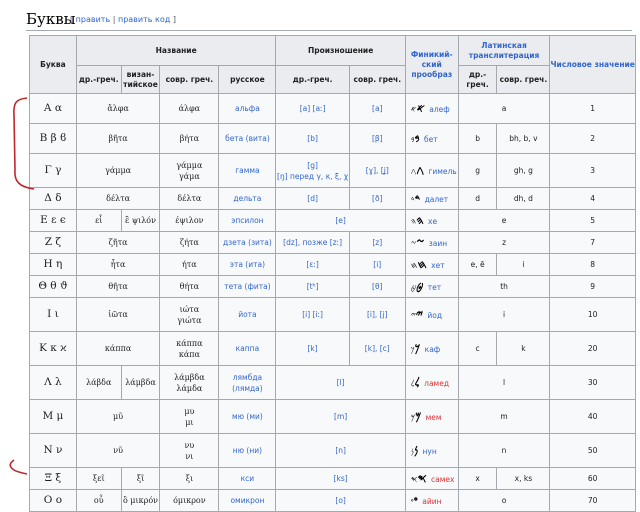  What do you see at coordinates (22, 286) in the screenshot?
I see `red-annotation-marks` at bounding box center [22, 286].